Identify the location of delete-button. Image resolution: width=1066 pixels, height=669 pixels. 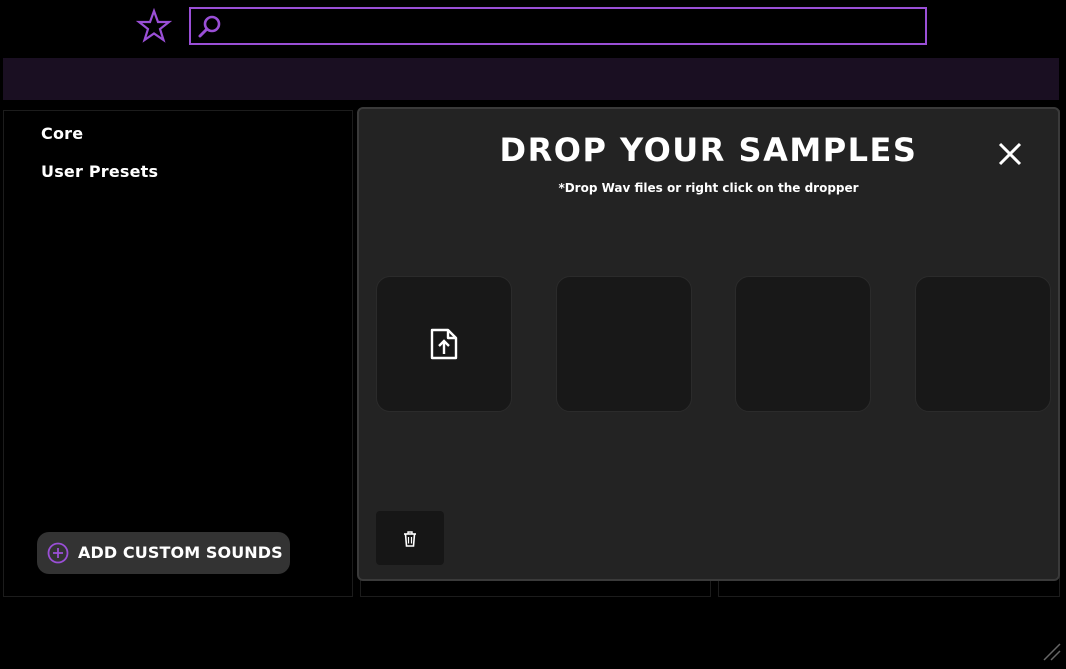
(410, 538).